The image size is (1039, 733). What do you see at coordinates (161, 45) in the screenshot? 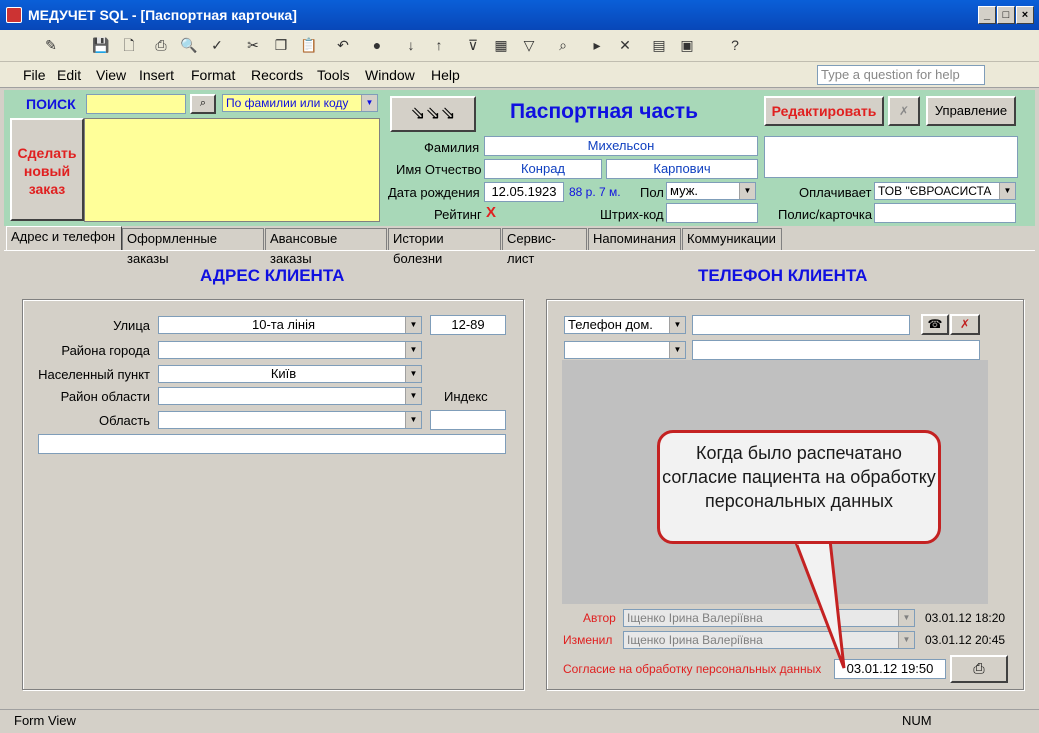
I see `print-icon: ⎙` at bounding box center [161, 45].